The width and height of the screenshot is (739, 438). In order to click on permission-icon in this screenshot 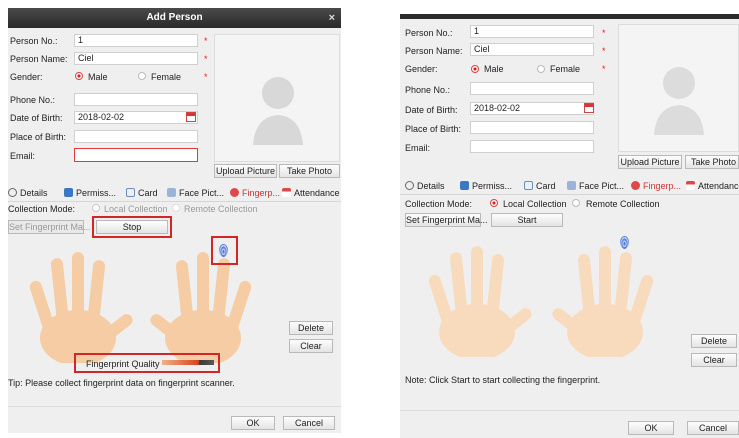, I will do `click(68, 192)`.